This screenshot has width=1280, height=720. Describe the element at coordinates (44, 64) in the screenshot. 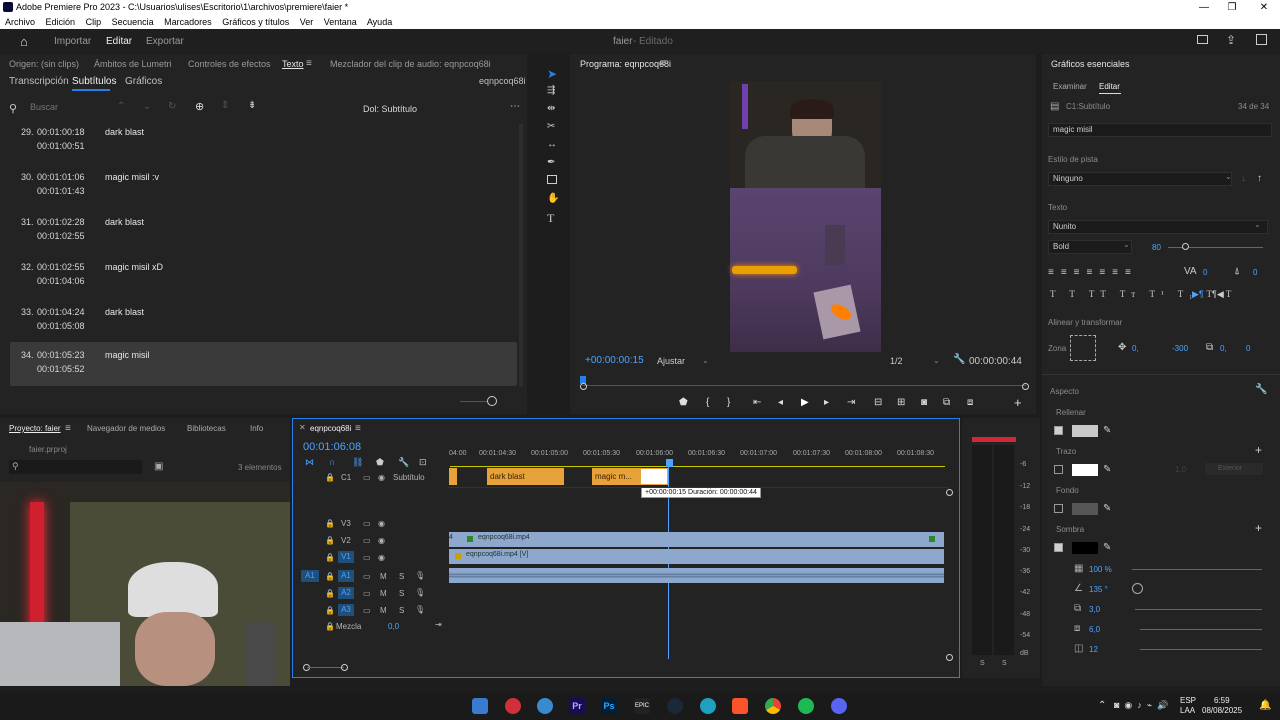

I see `tab-origen: Origen: (sin clips)` at that location.